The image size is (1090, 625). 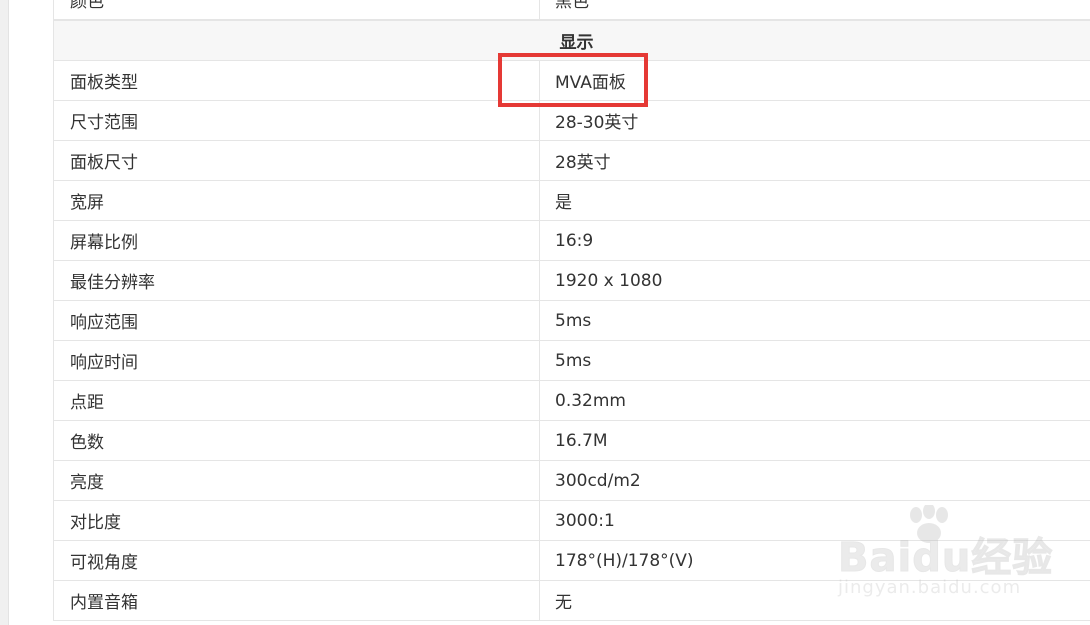 I want to click on table-row: 内置音箱 无, so click(x=572, y=601).